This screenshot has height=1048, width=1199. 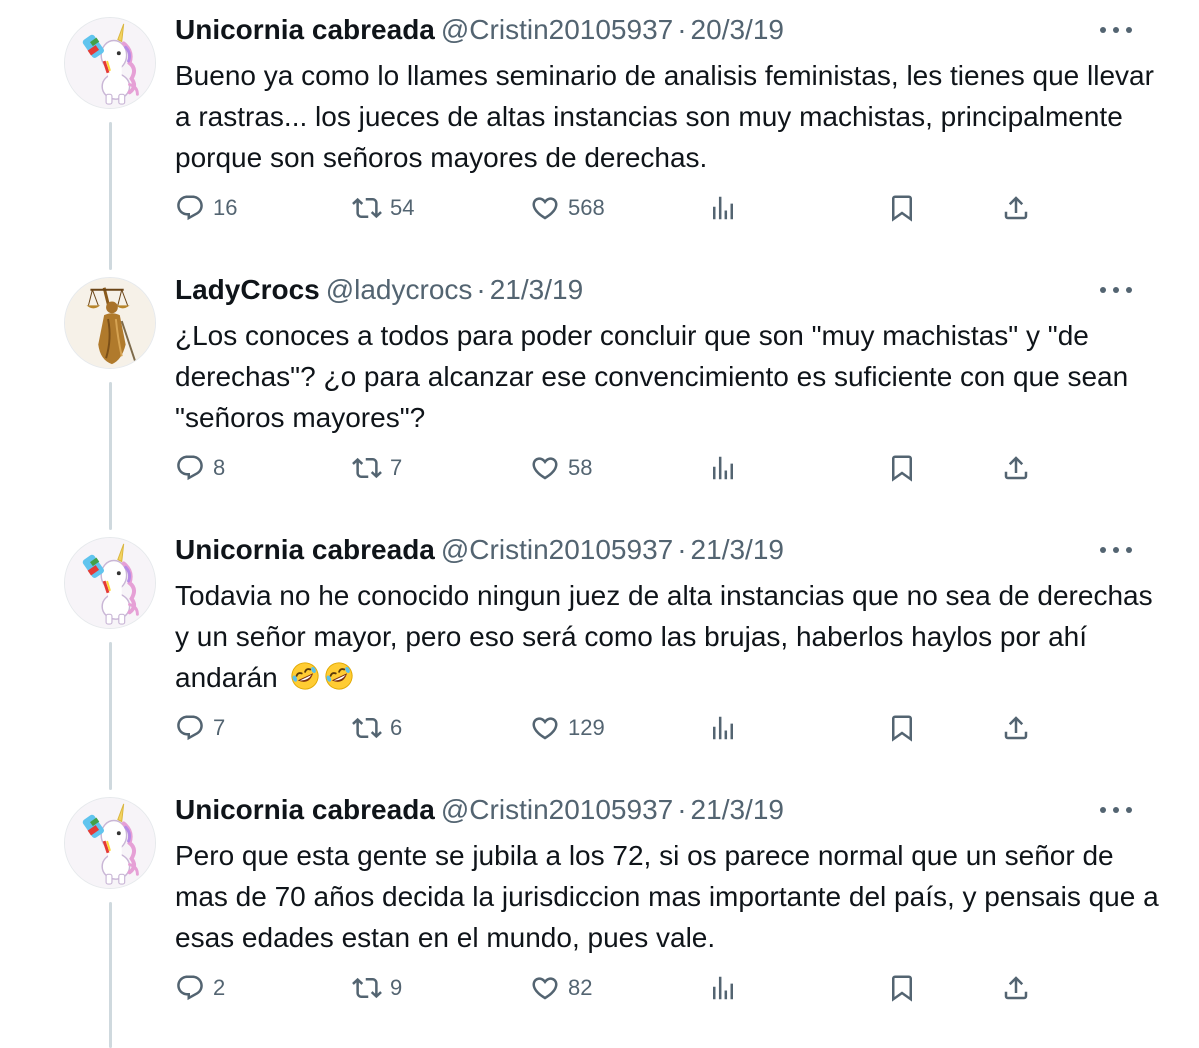 I want to click on retweet-button: 9, so click(x=377, y=988).